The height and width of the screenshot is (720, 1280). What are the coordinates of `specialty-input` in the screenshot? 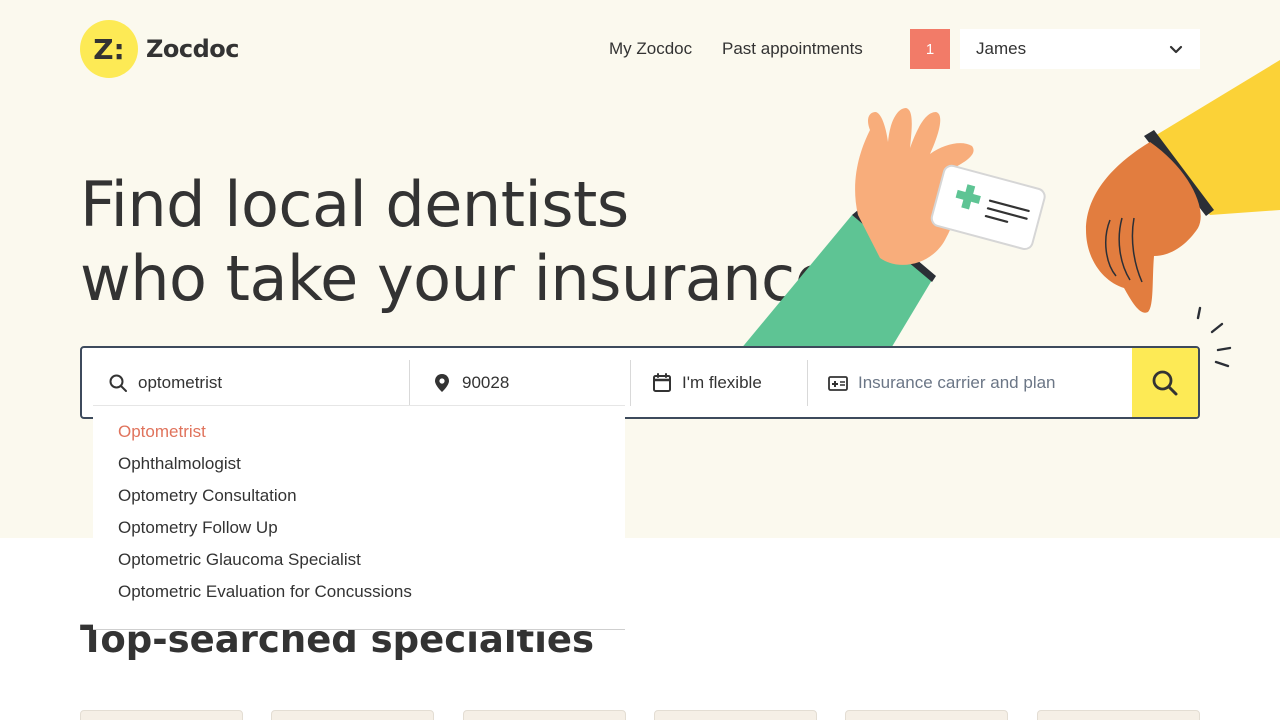 It's located at (248, 382).